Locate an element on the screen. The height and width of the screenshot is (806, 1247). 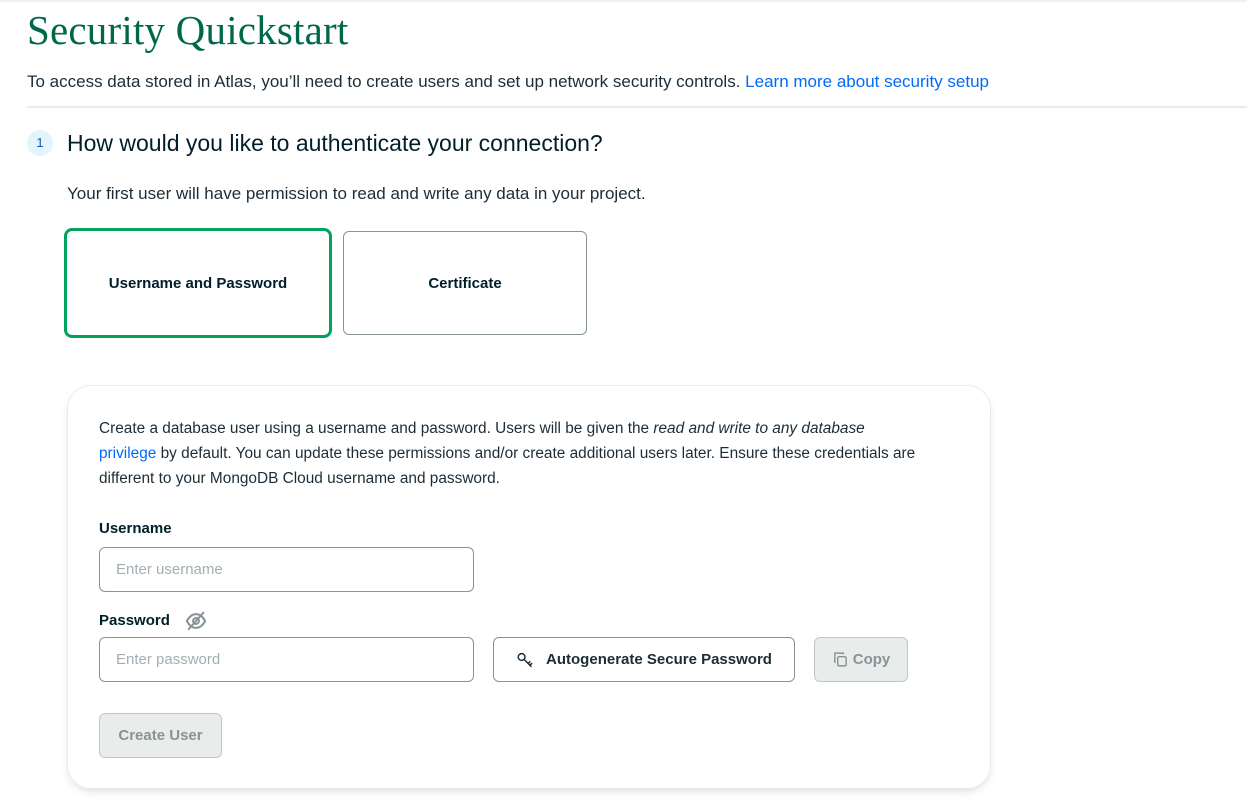
username-label: Username is located at coordinates (135, 528).